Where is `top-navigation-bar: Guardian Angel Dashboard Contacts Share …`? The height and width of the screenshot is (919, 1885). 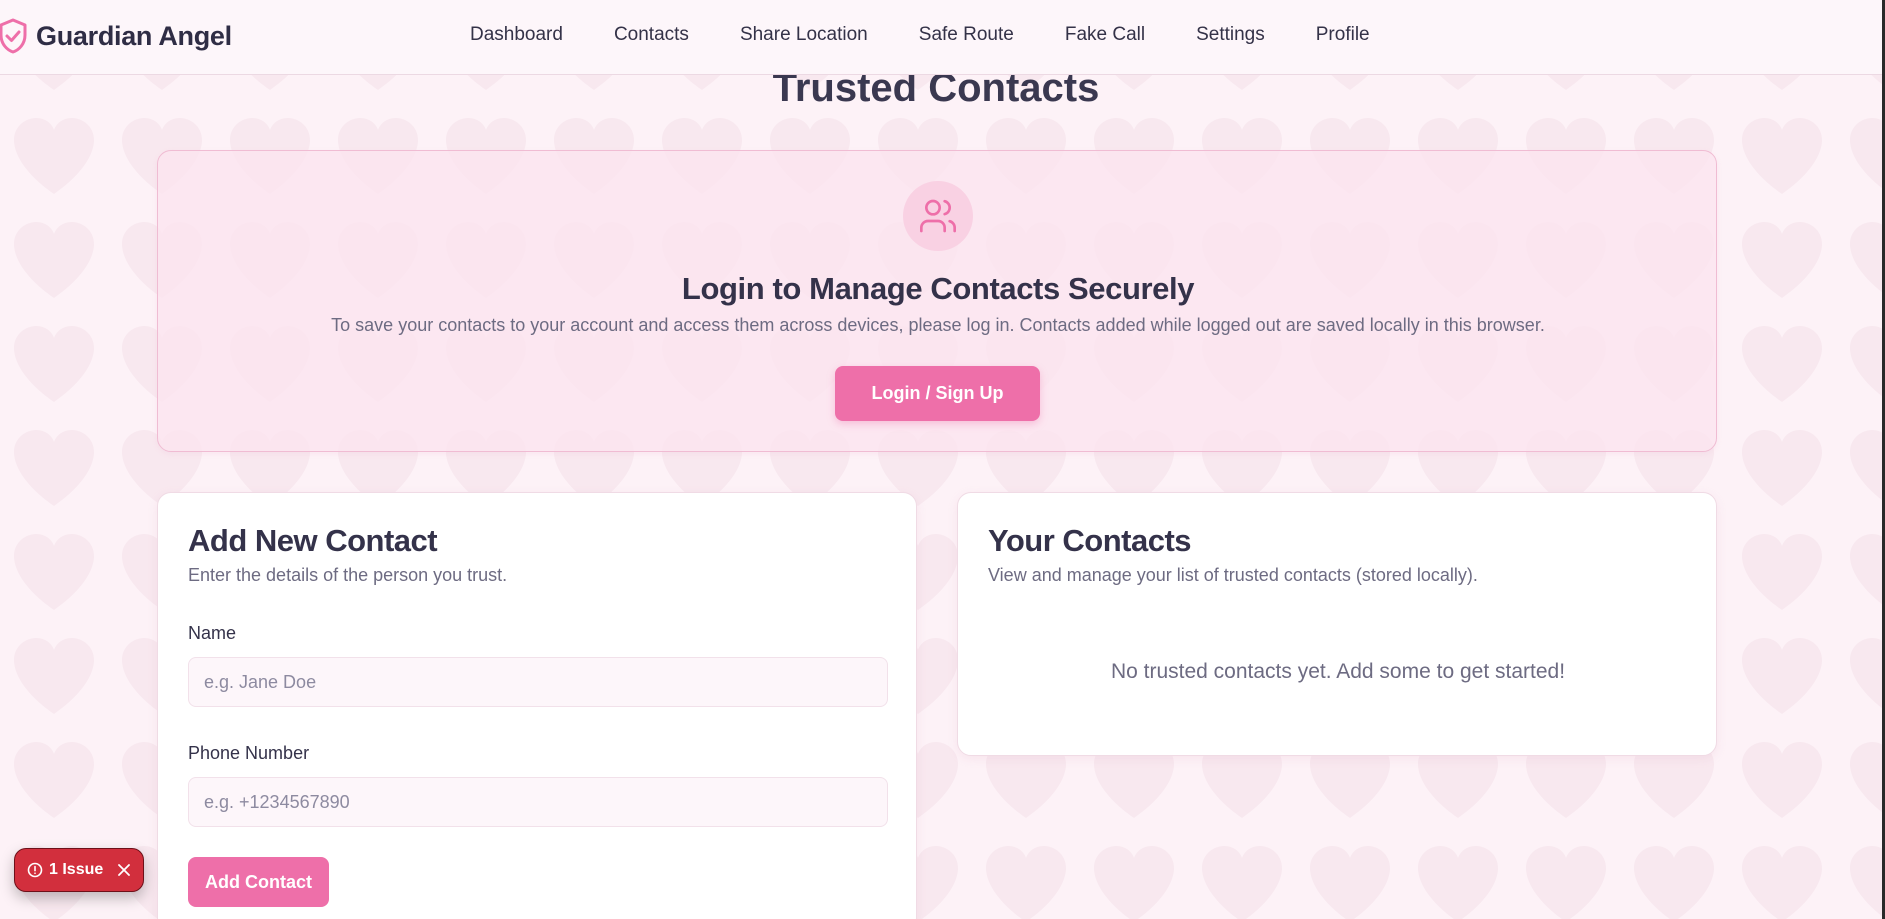
top-navigation-bar: Guardian Angel Dashboard Contacts Share … is located at coordinates (942, 37).